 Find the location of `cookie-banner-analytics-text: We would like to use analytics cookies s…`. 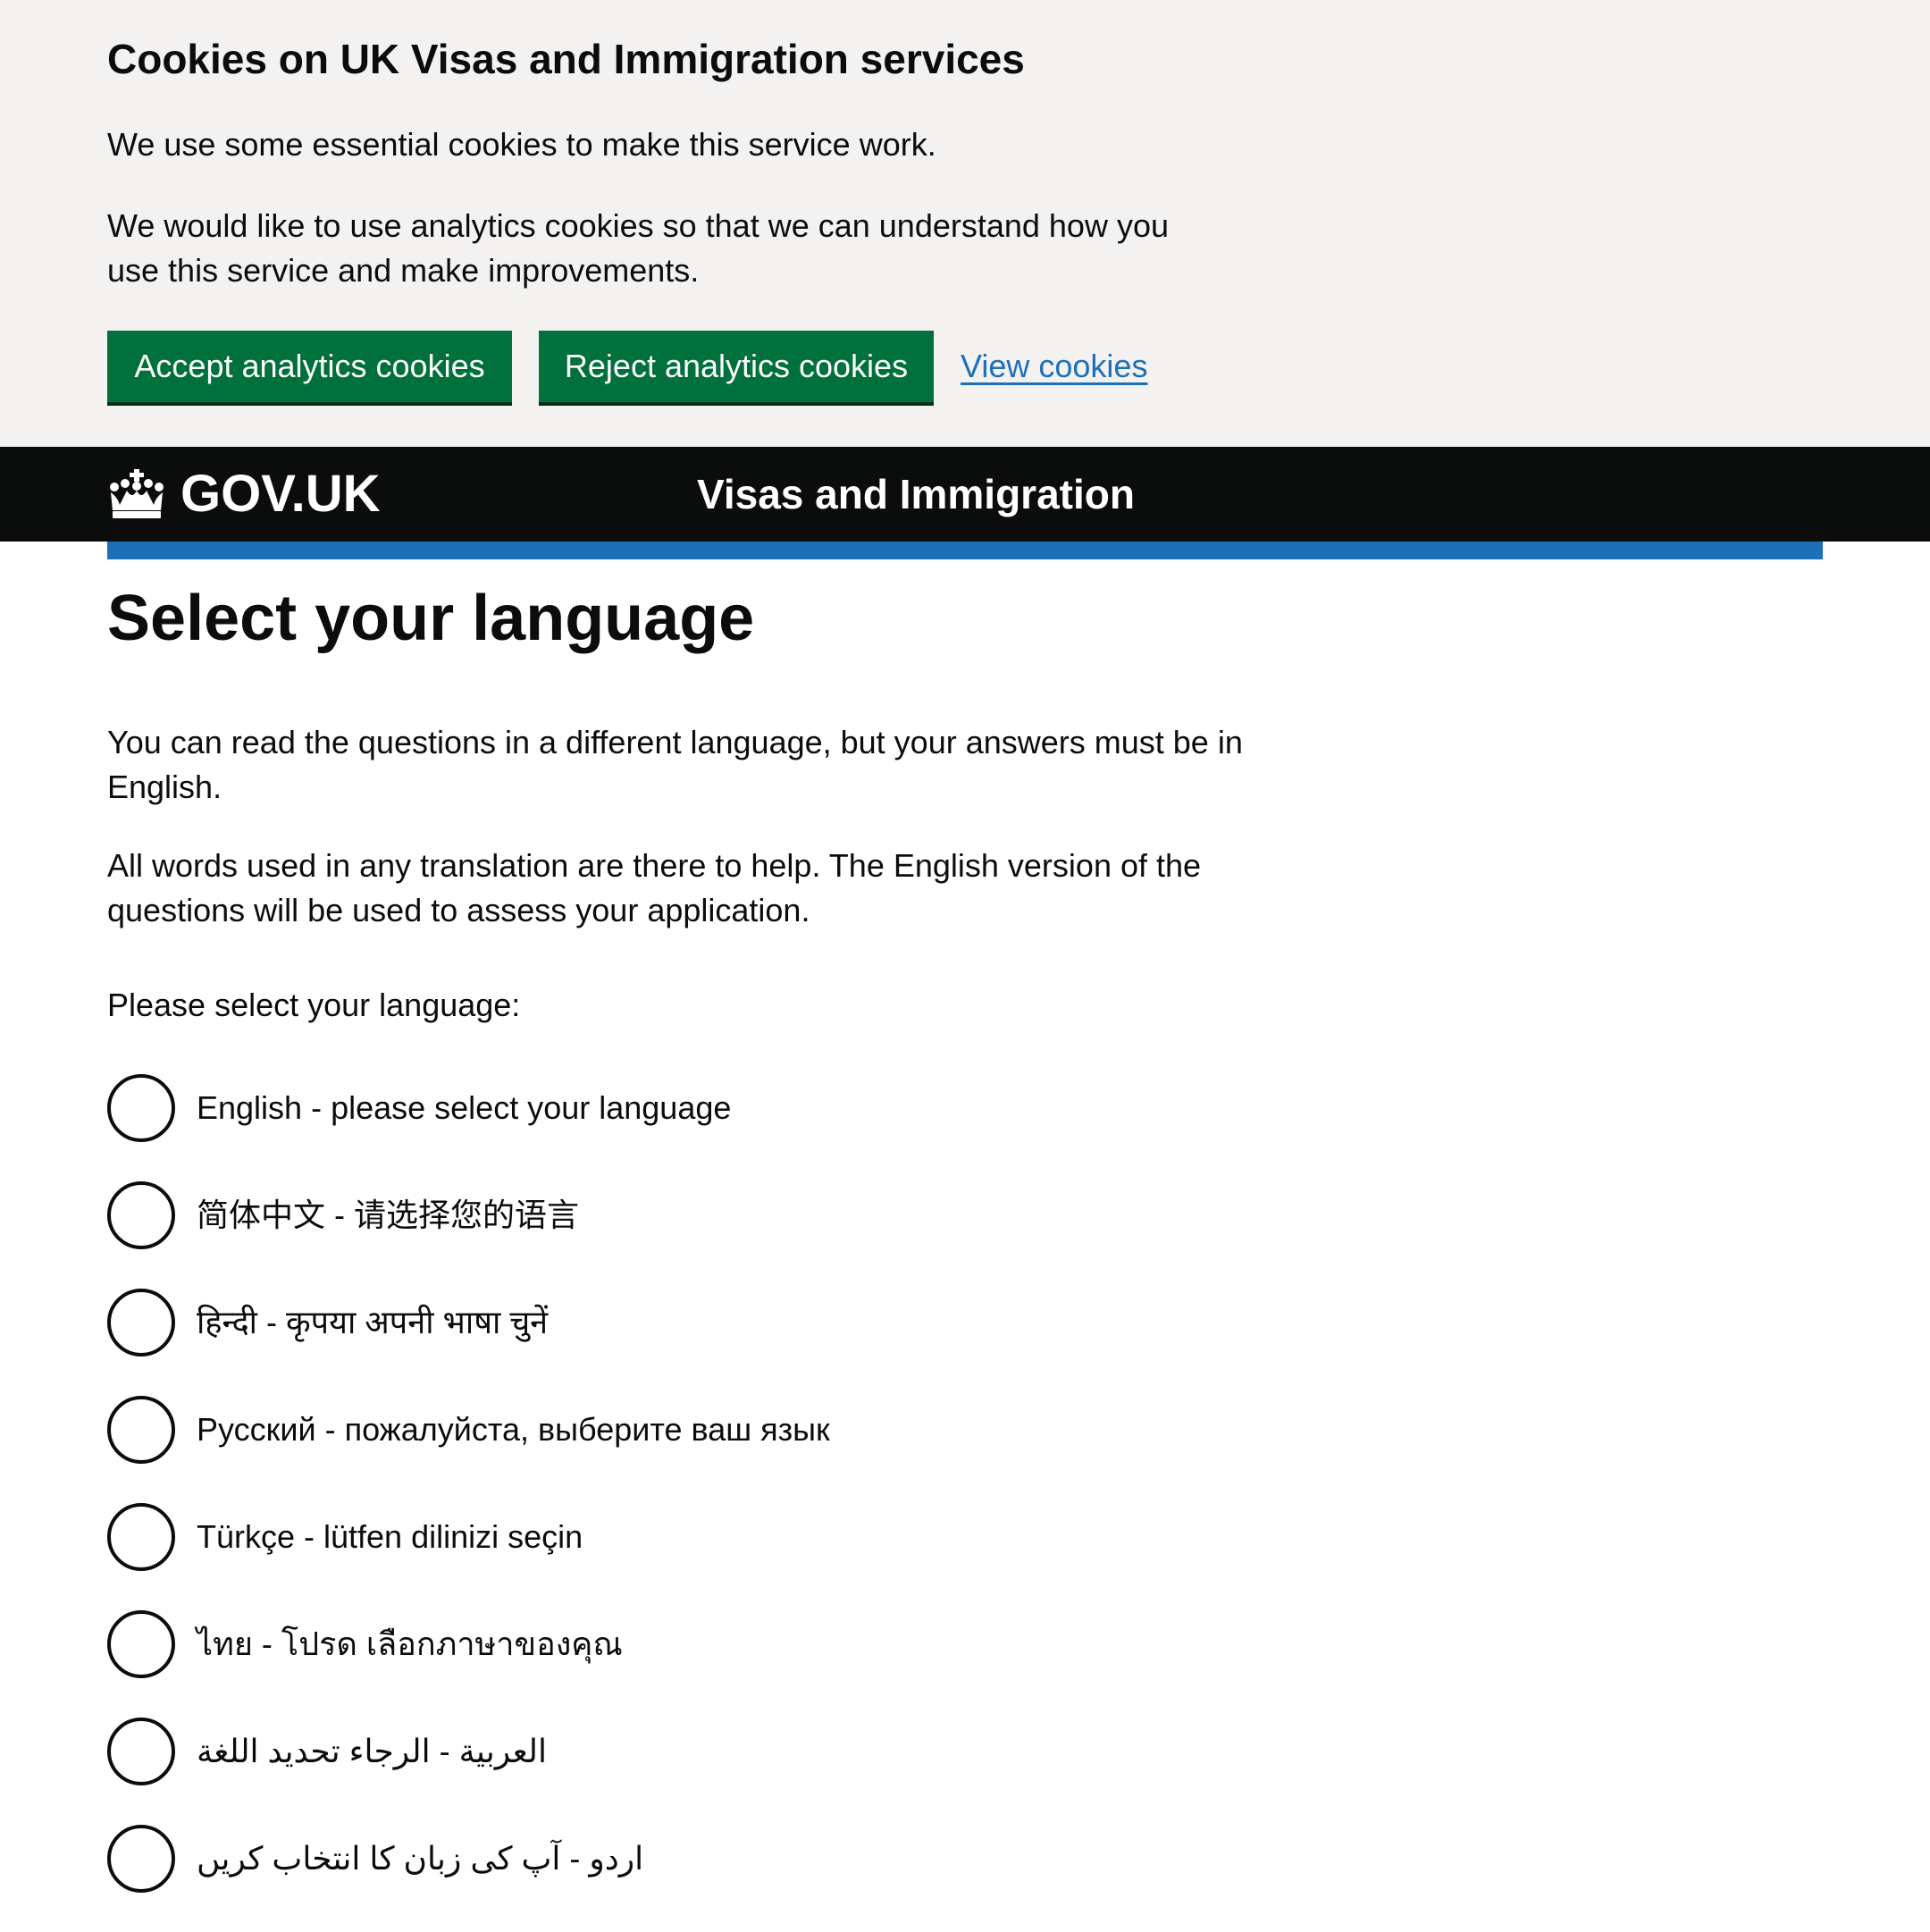

cookie-banner-analytics-text: We would like to use analytics cookies s… is located at coordinates (638, 248).